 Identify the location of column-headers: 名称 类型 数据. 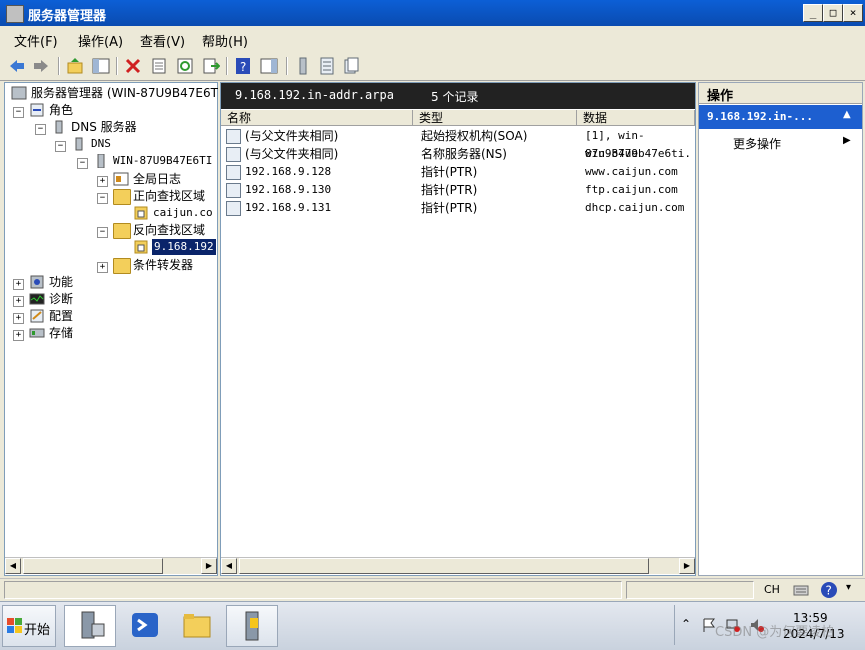
(458, 118).